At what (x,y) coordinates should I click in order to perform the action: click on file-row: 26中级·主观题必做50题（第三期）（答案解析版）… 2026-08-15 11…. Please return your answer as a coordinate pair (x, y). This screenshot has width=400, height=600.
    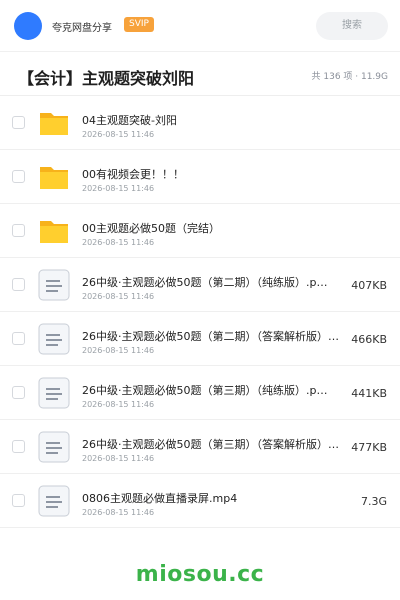
    Looking at the image, I should click on (200, 447).